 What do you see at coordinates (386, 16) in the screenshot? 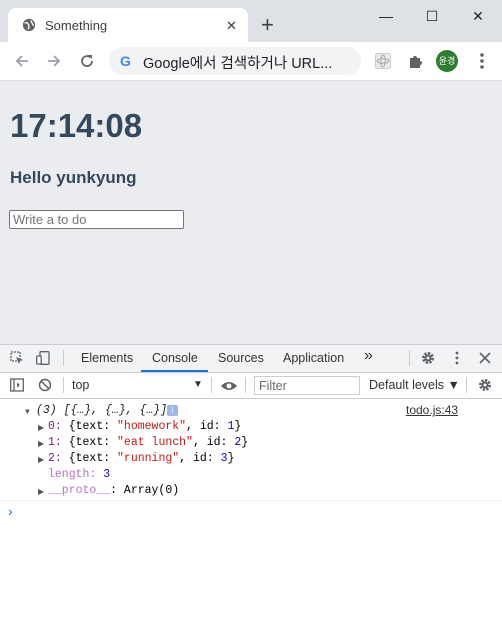
I see `minimize-button: —` at bounding box center [386, 16].